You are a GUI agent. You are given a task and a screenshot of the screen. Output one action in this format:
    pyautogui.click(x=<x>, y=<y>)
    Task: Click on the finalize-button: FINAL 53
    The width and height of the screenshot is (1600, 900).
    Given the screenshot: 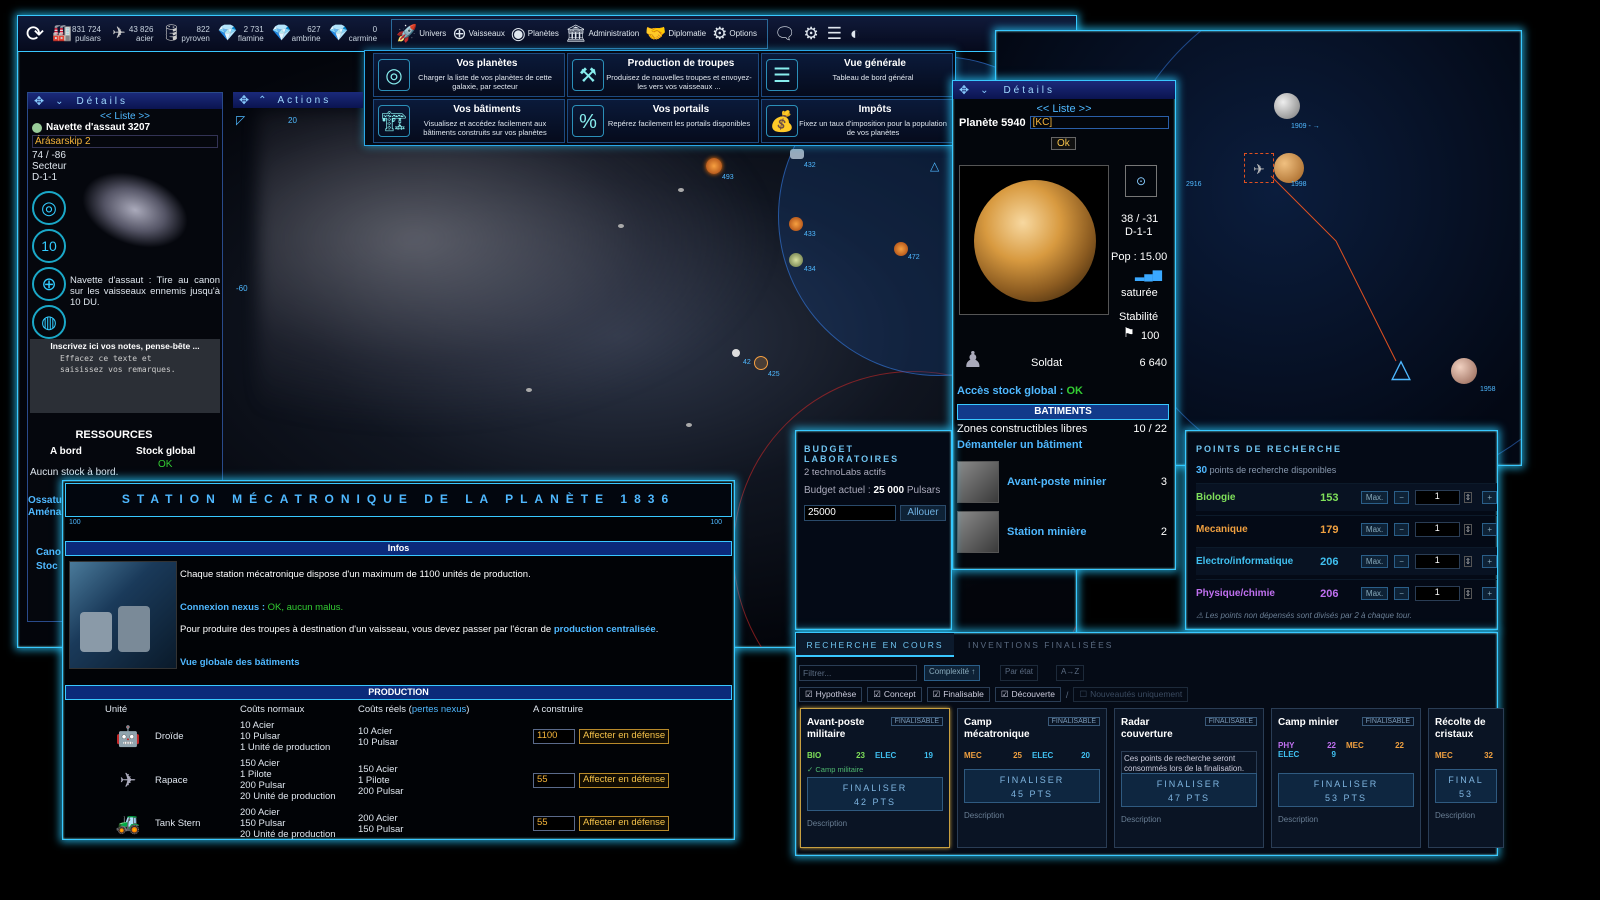 What is the action you would take?
    pyautogui.click(x=1466, y=786)
    